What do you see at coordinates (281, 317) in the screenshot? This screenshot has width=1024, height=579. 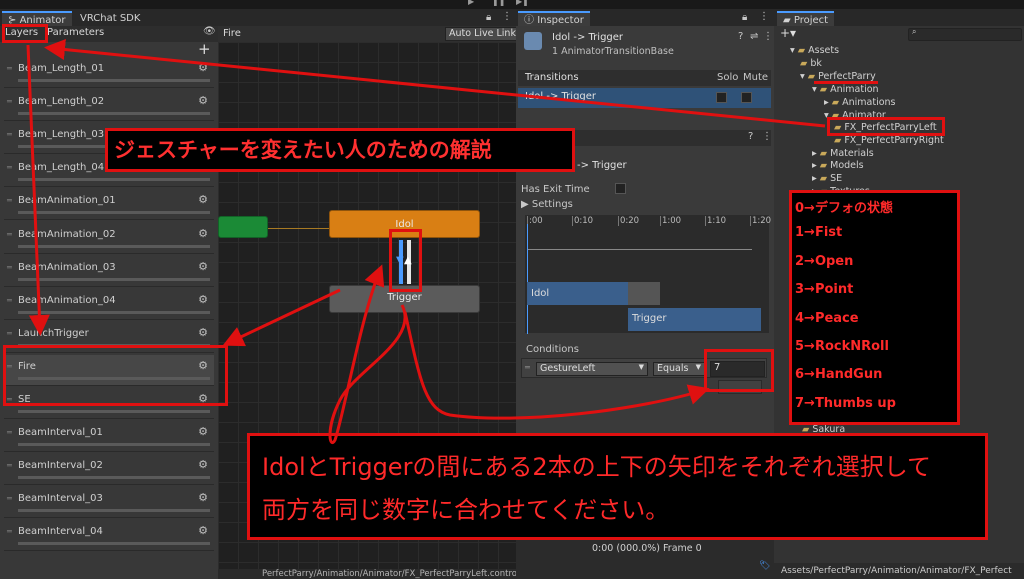 I see `arrow-to-fire` at bounding box center [281, 317].